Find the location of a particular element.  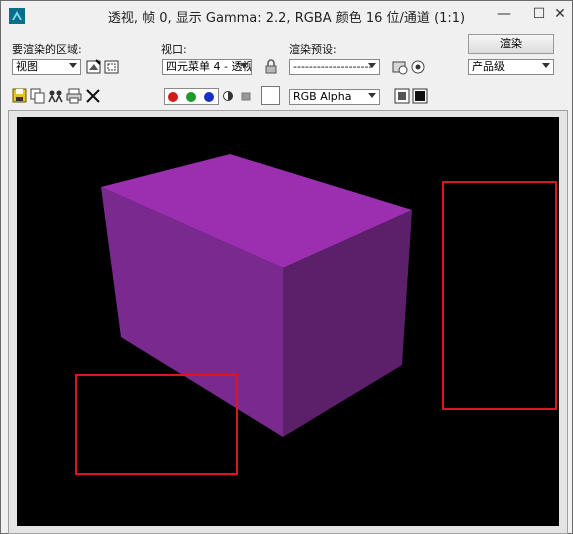

background-color-swatch is located at coordinates (270, 95).